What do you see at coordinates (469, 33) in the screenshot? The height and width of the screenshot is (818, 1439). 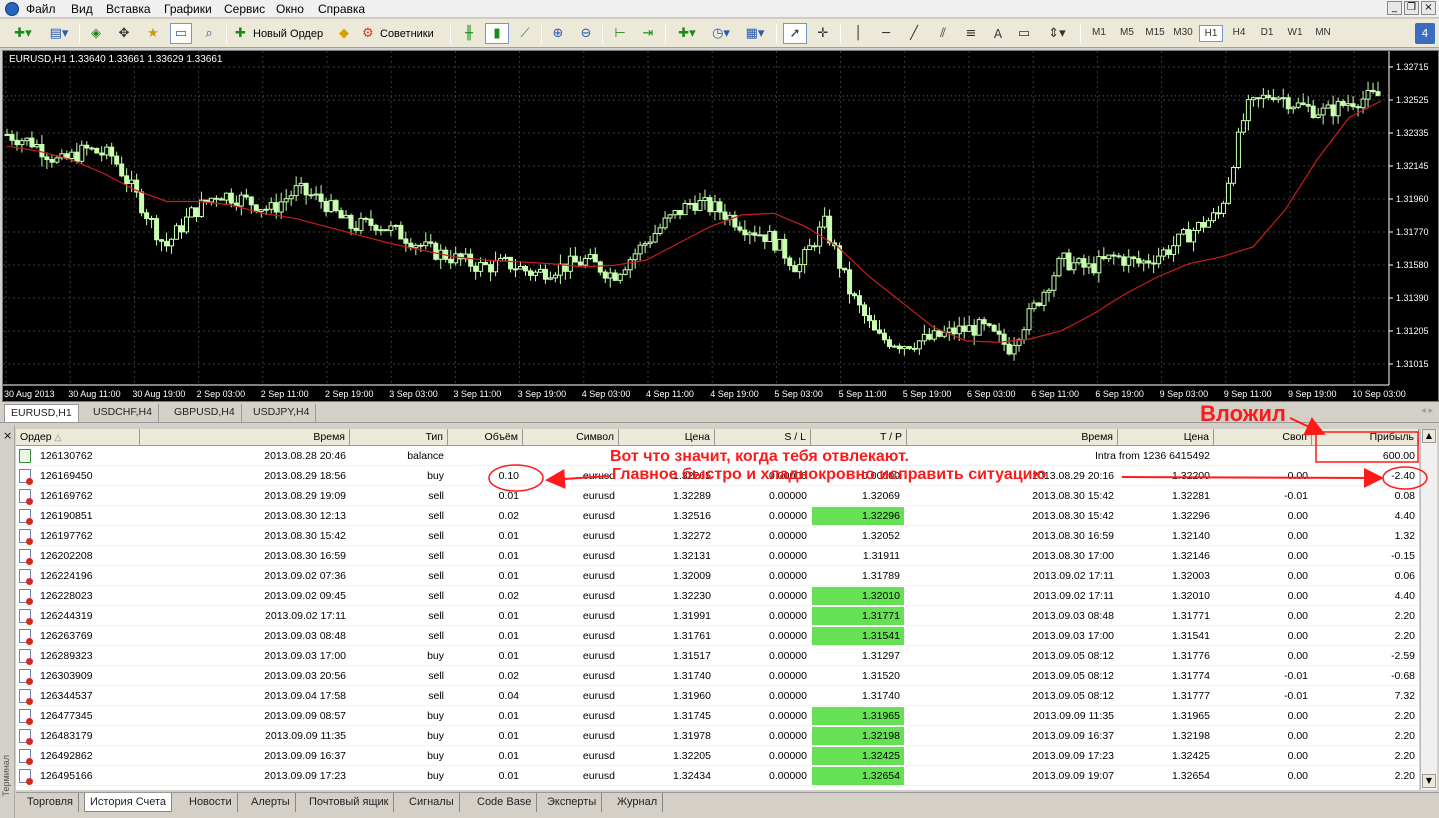 I see `bar-chart-icon: ╫` at bounding box center [469, 33].